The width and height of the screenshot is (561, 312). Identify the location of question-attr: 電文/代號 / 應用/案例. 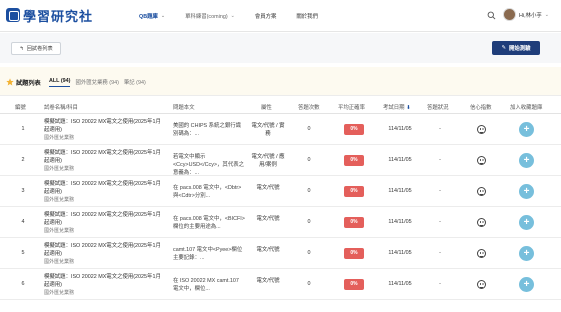
(268, 161).